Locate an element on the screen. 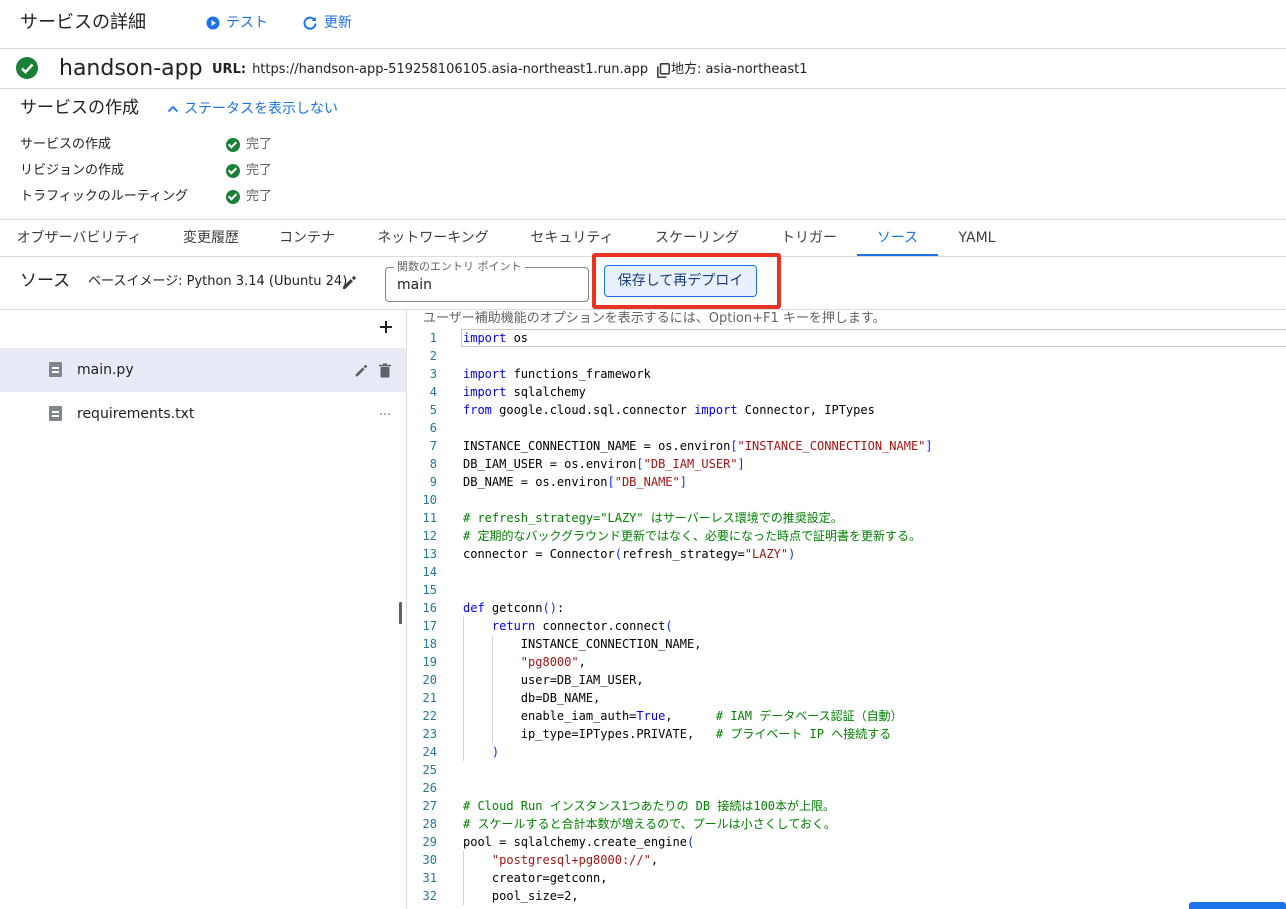 This screenshot has height=909, width=1286. status-row-label: サービスの作成 is located at coordinates (66, 144).